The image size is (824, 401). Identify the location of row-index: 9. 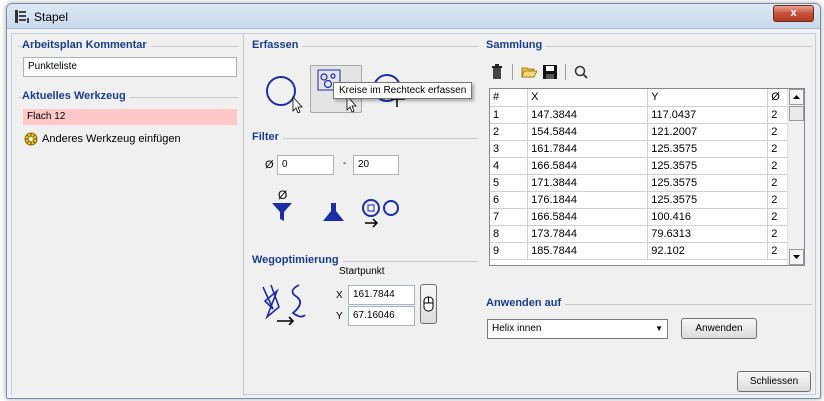
(509, 251).